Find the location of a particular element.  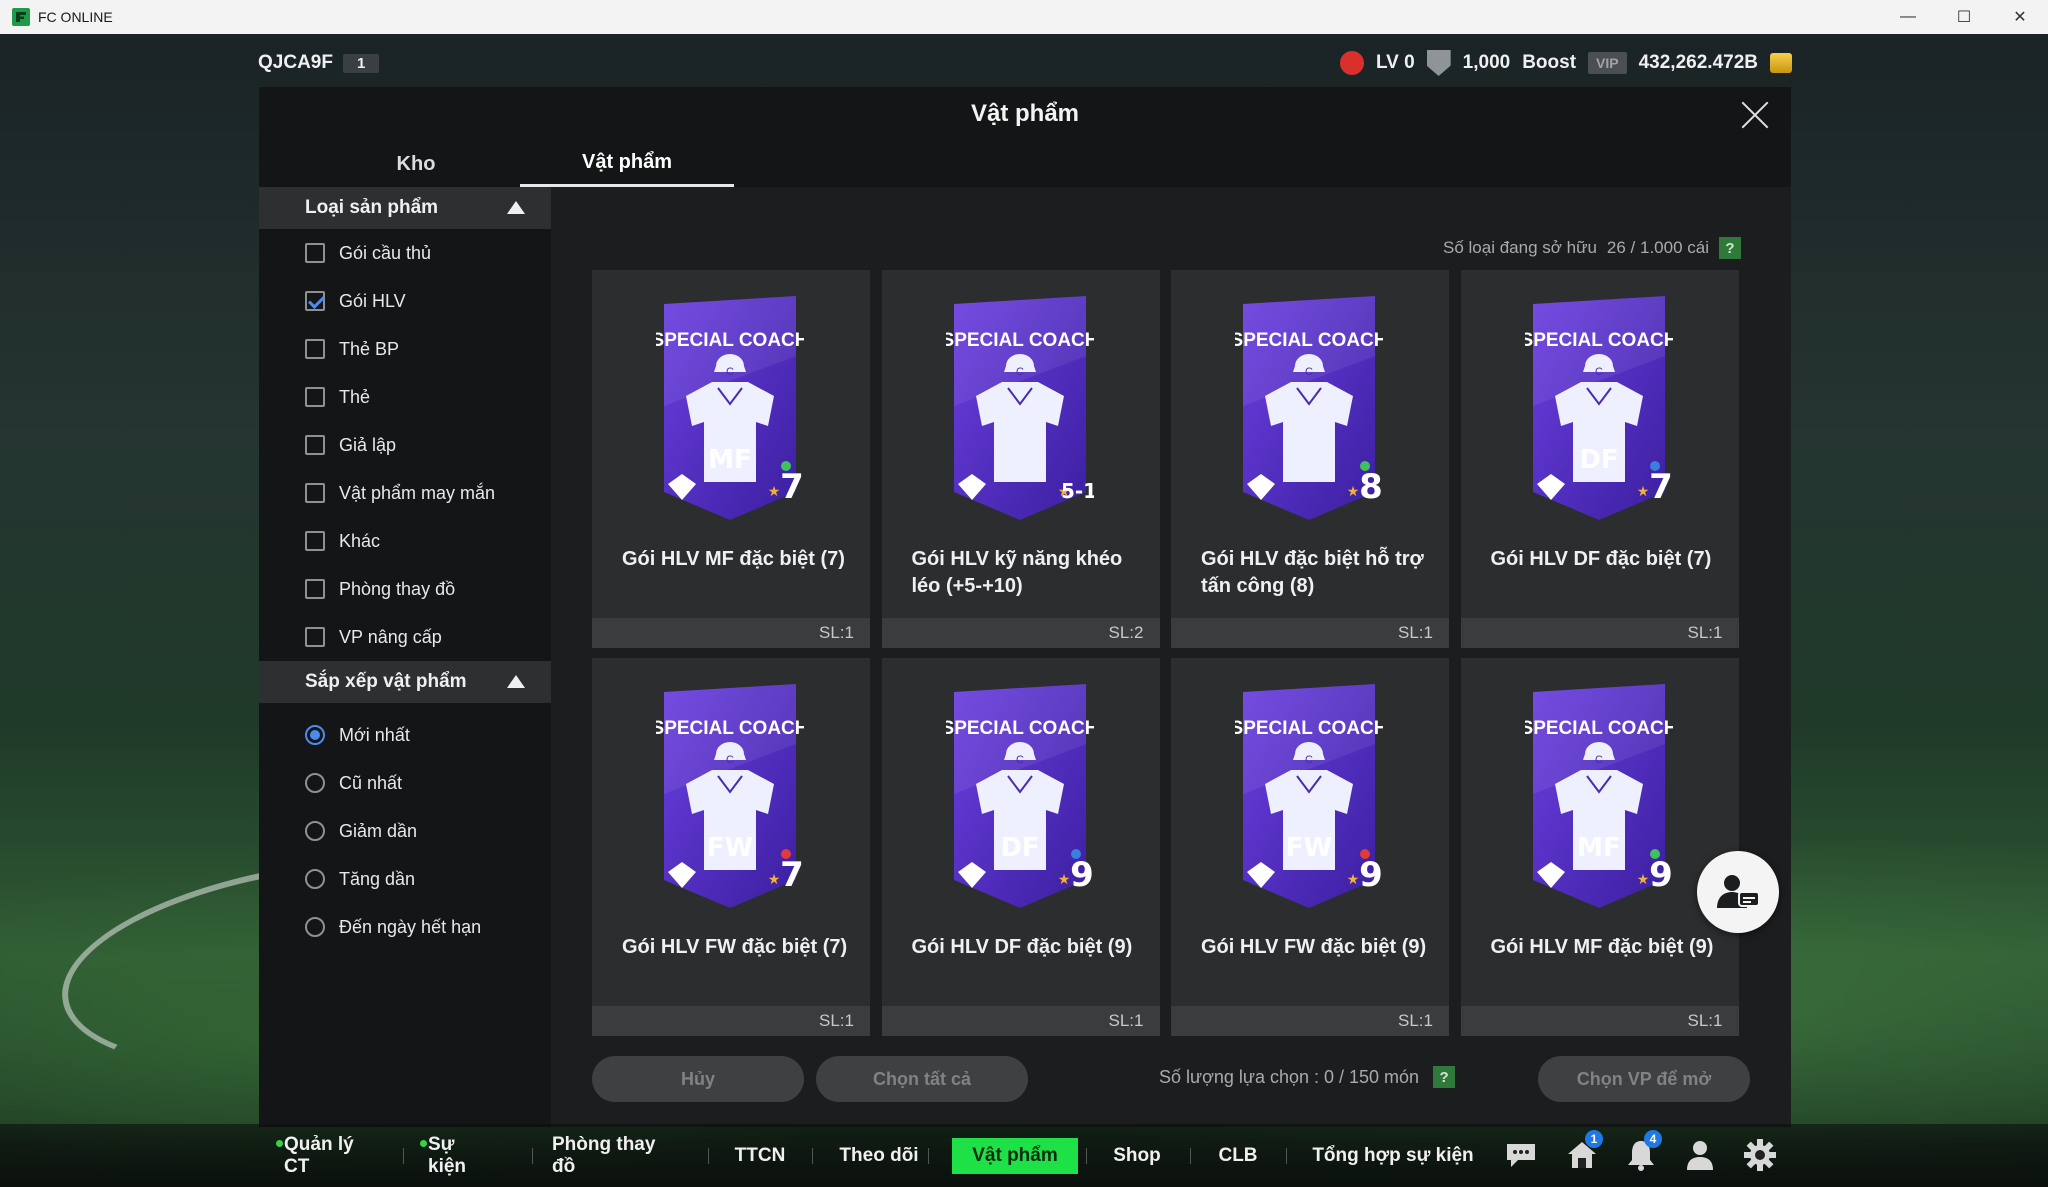

category-filter-item: Giả lập is located at coordinates (405, 445).